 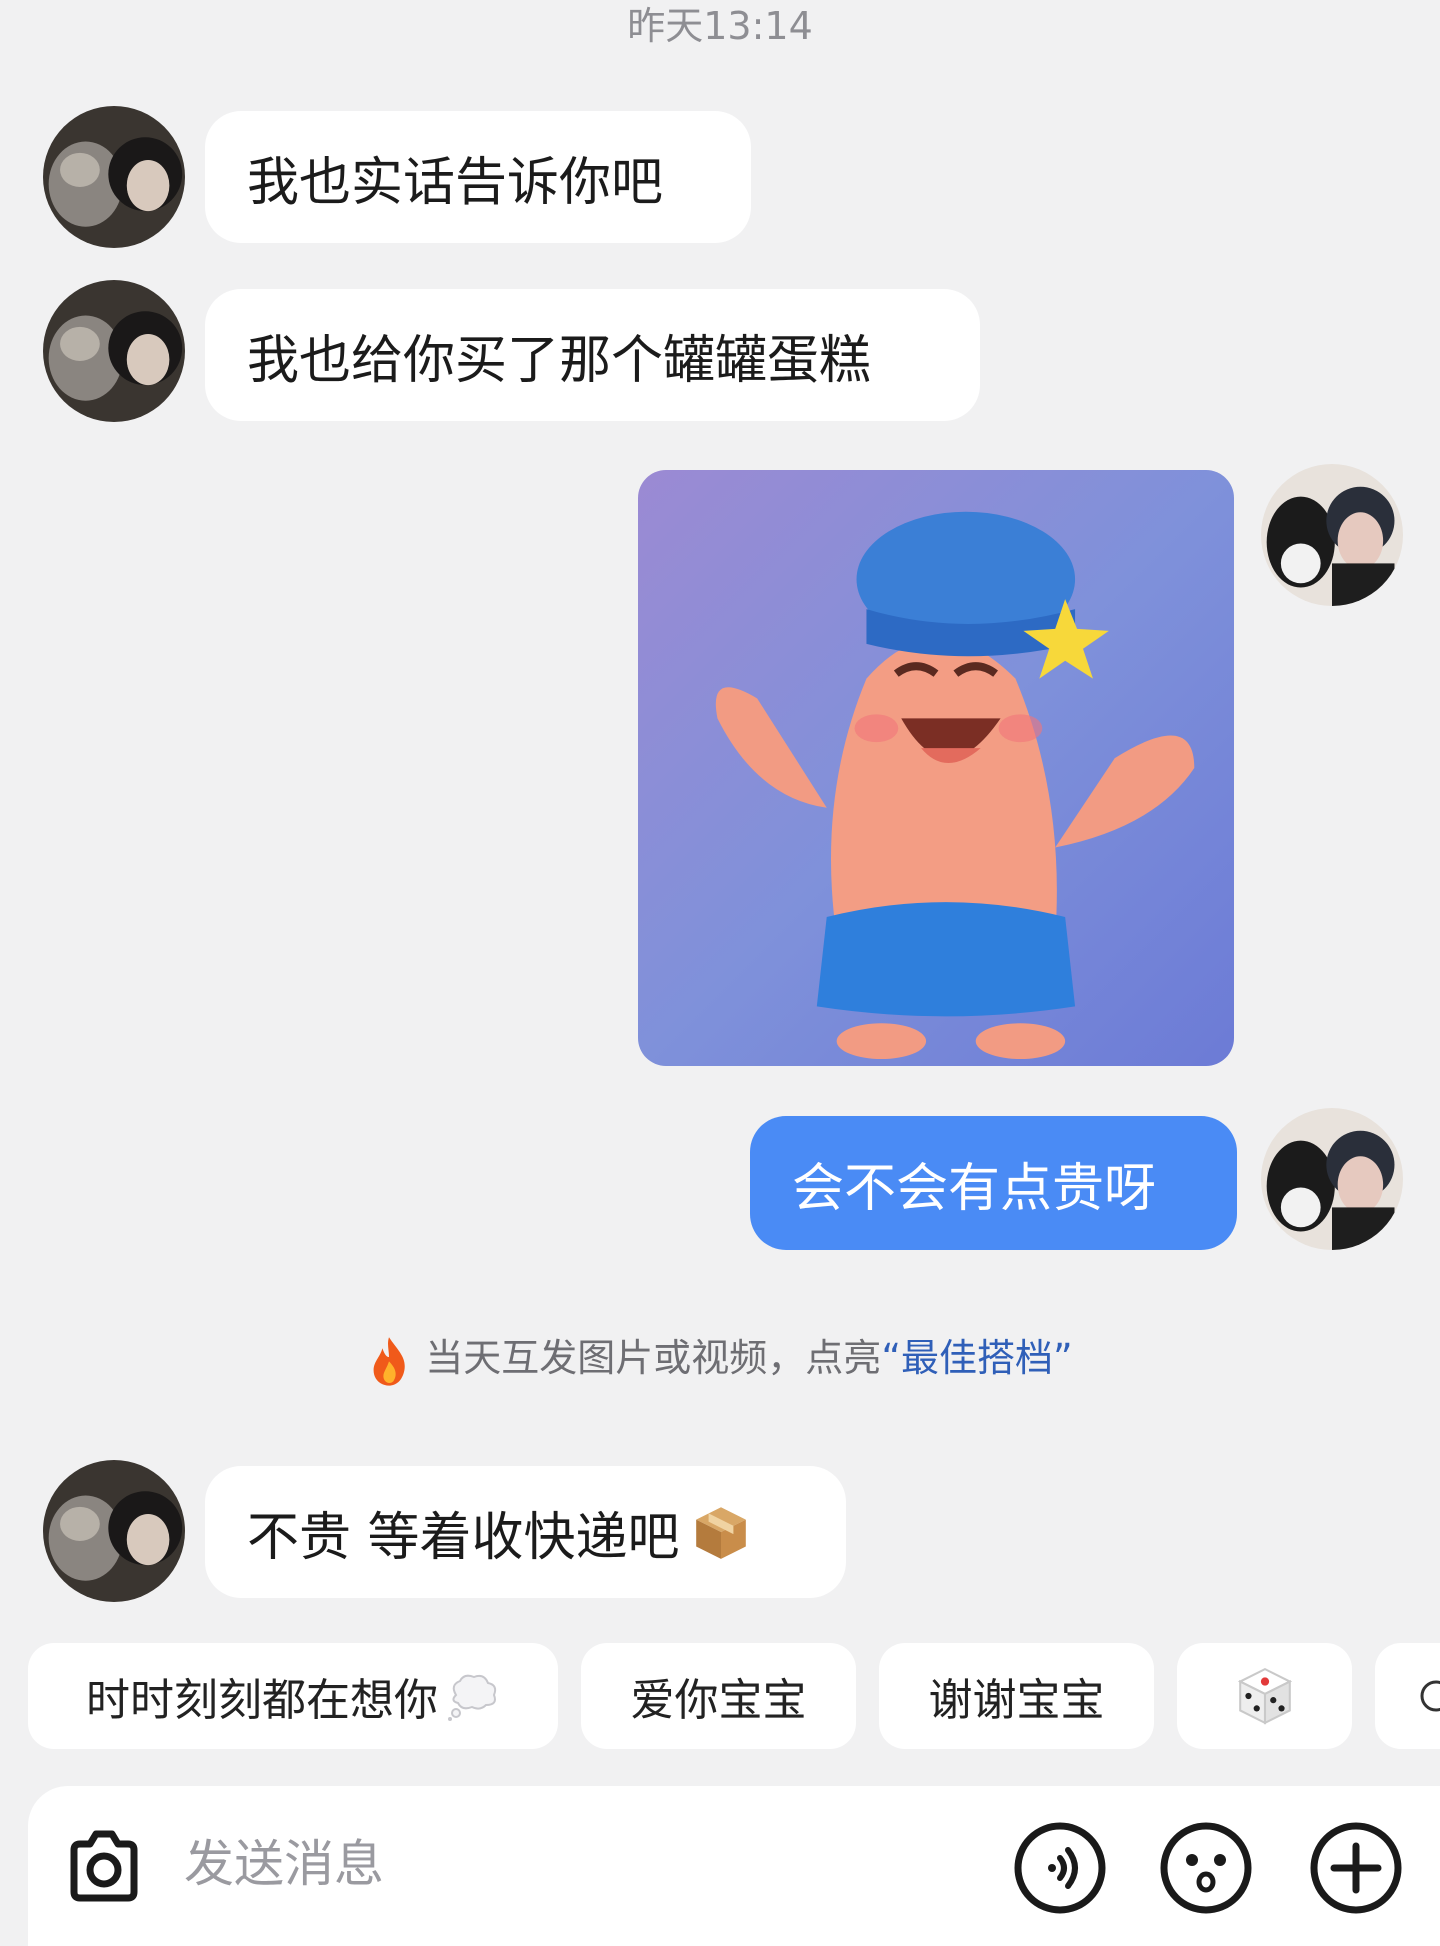 What do you see at coordinates (653, 1358) in the screenshot?
I see `hint-text: 当天互发图片或视频，点亮` at bounding box center [653, 1358].